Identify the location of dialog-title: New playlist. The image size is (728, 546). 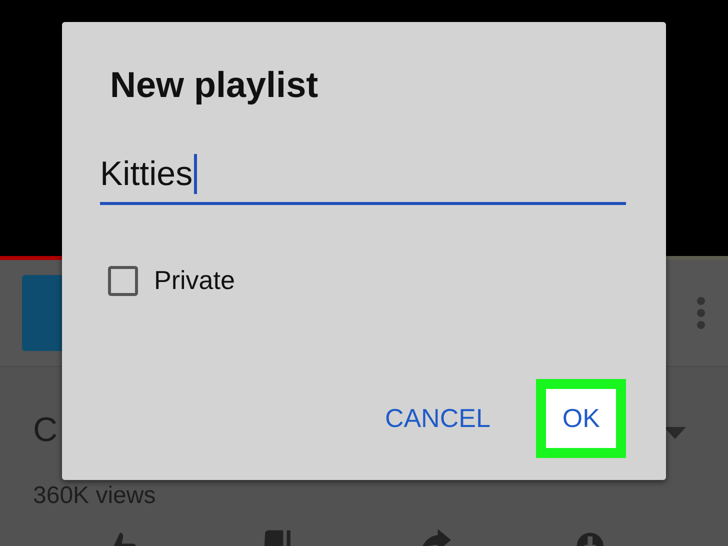
(215, 85).